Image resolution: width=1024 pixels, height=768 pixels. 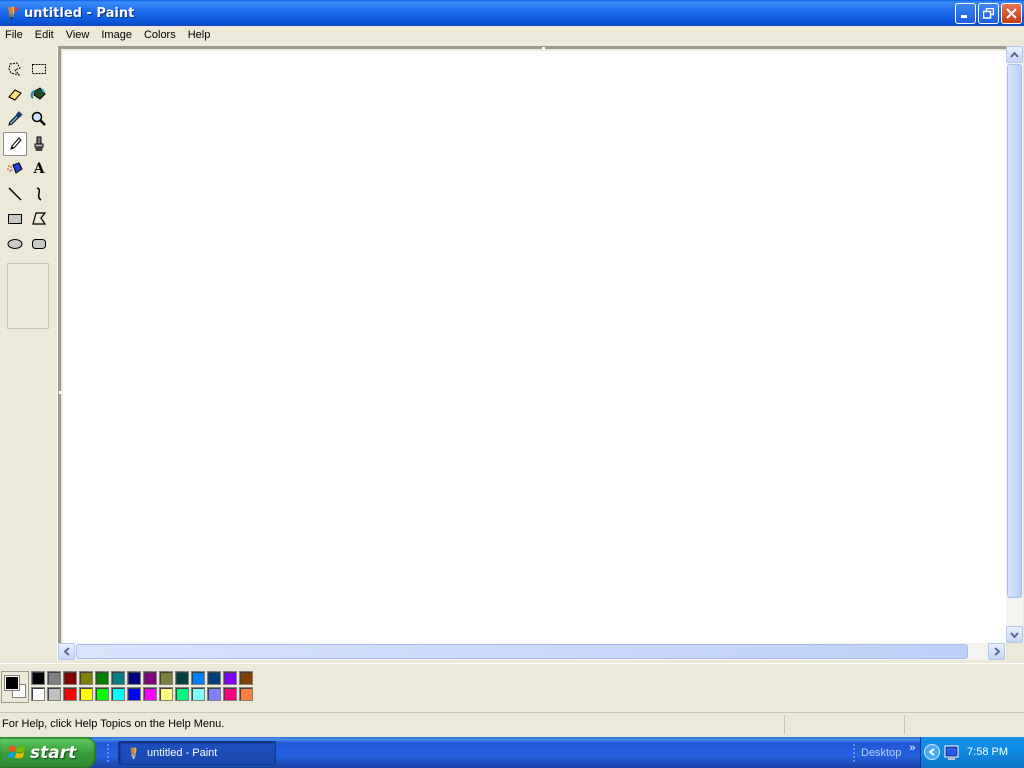 I want to click on line-icon, so click(x=15, y=194).